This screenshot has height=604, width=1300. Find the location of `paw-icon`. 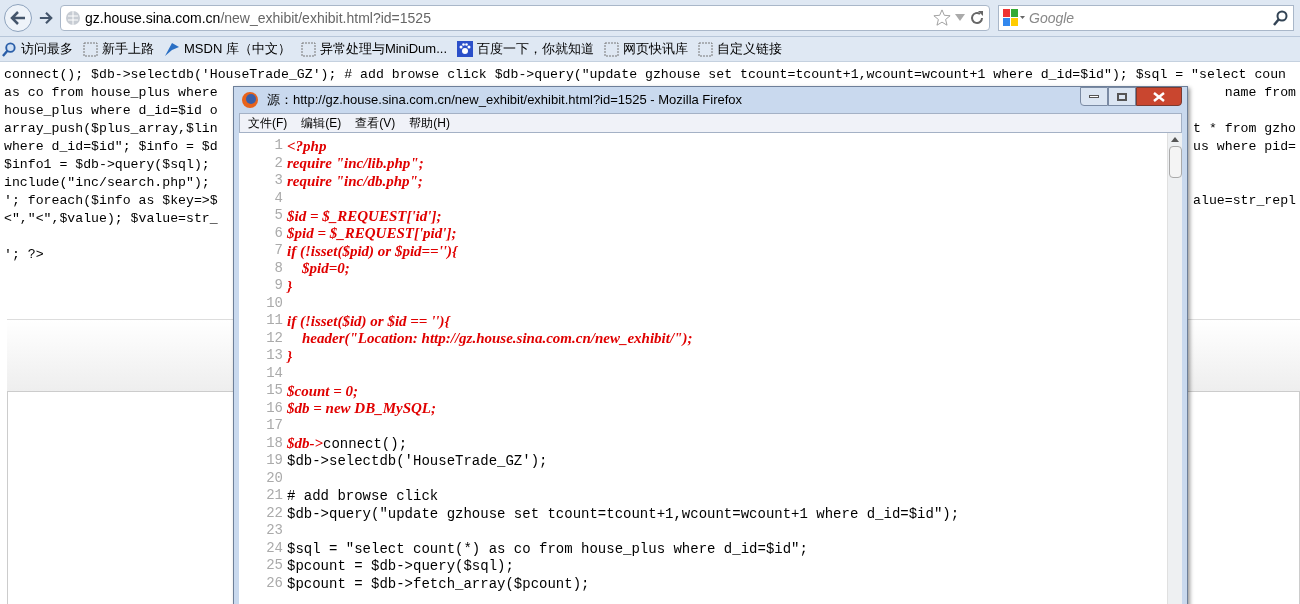

paw-icon is located at coordinates (465, 49).